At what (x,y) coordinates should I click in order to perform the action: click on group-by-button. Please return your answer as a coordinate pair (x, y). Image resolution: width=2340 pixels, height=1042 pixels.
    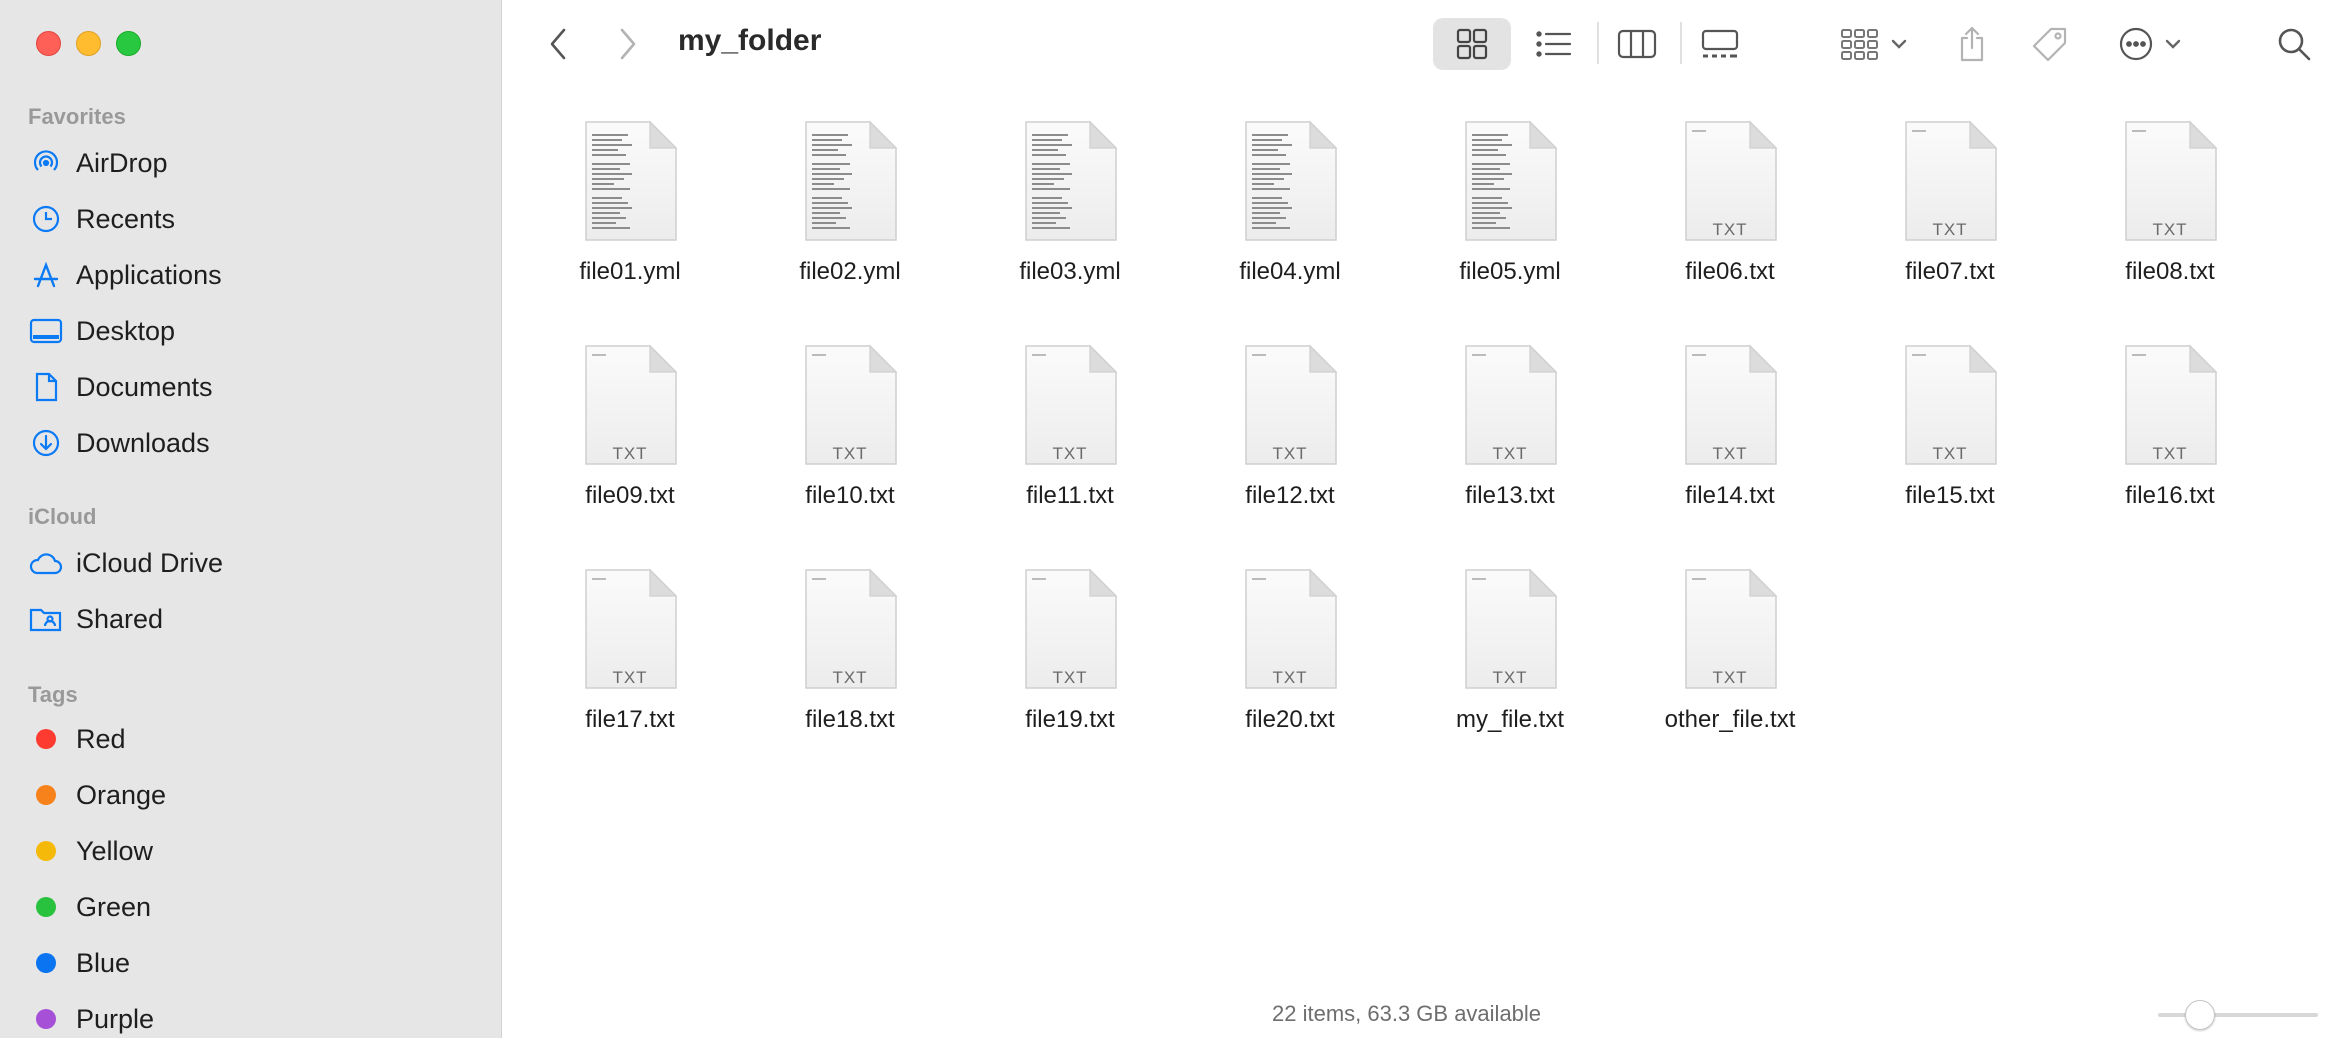
    Looking at the image, I should click on (1874, 44).